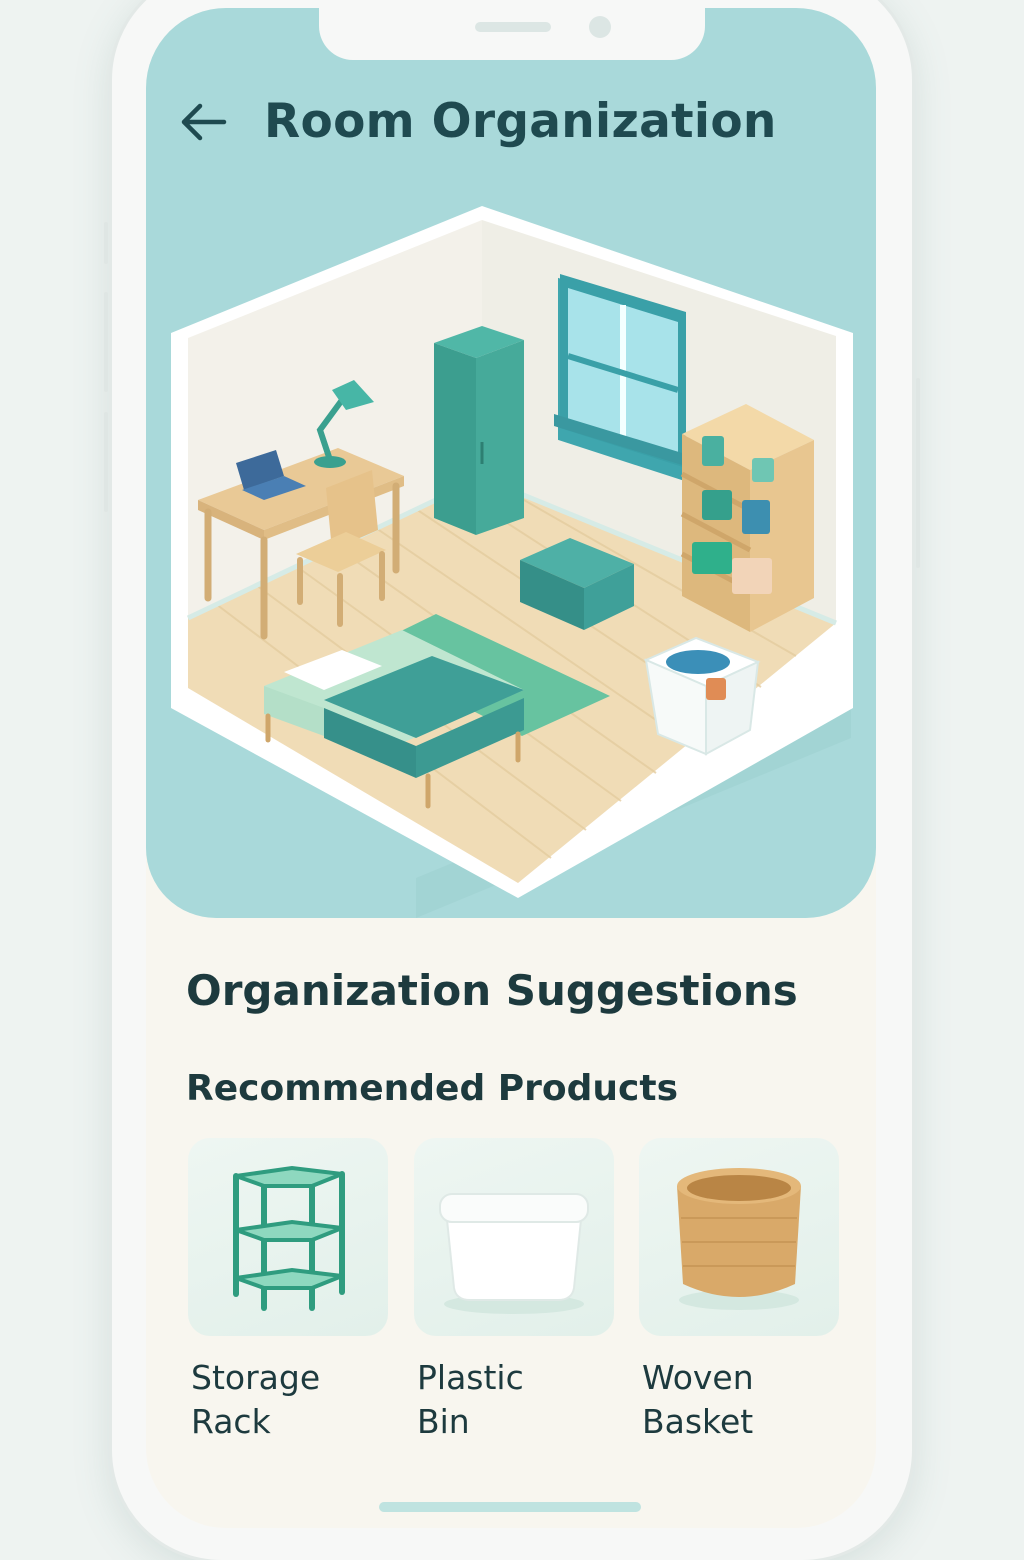 This screenshot has height=1560, width=1024. Describe the element at coordinates (520, 121) in the screenshot. I see `page-title: Room Organization` at that location.